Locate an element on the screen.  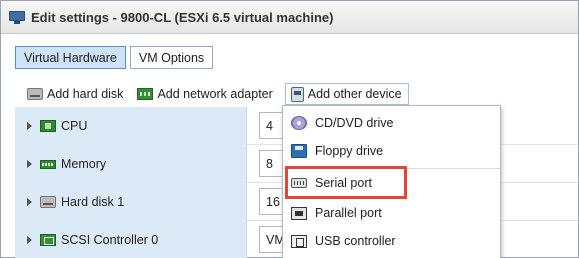
row-label: CPU is located at coordinates (74, 126).